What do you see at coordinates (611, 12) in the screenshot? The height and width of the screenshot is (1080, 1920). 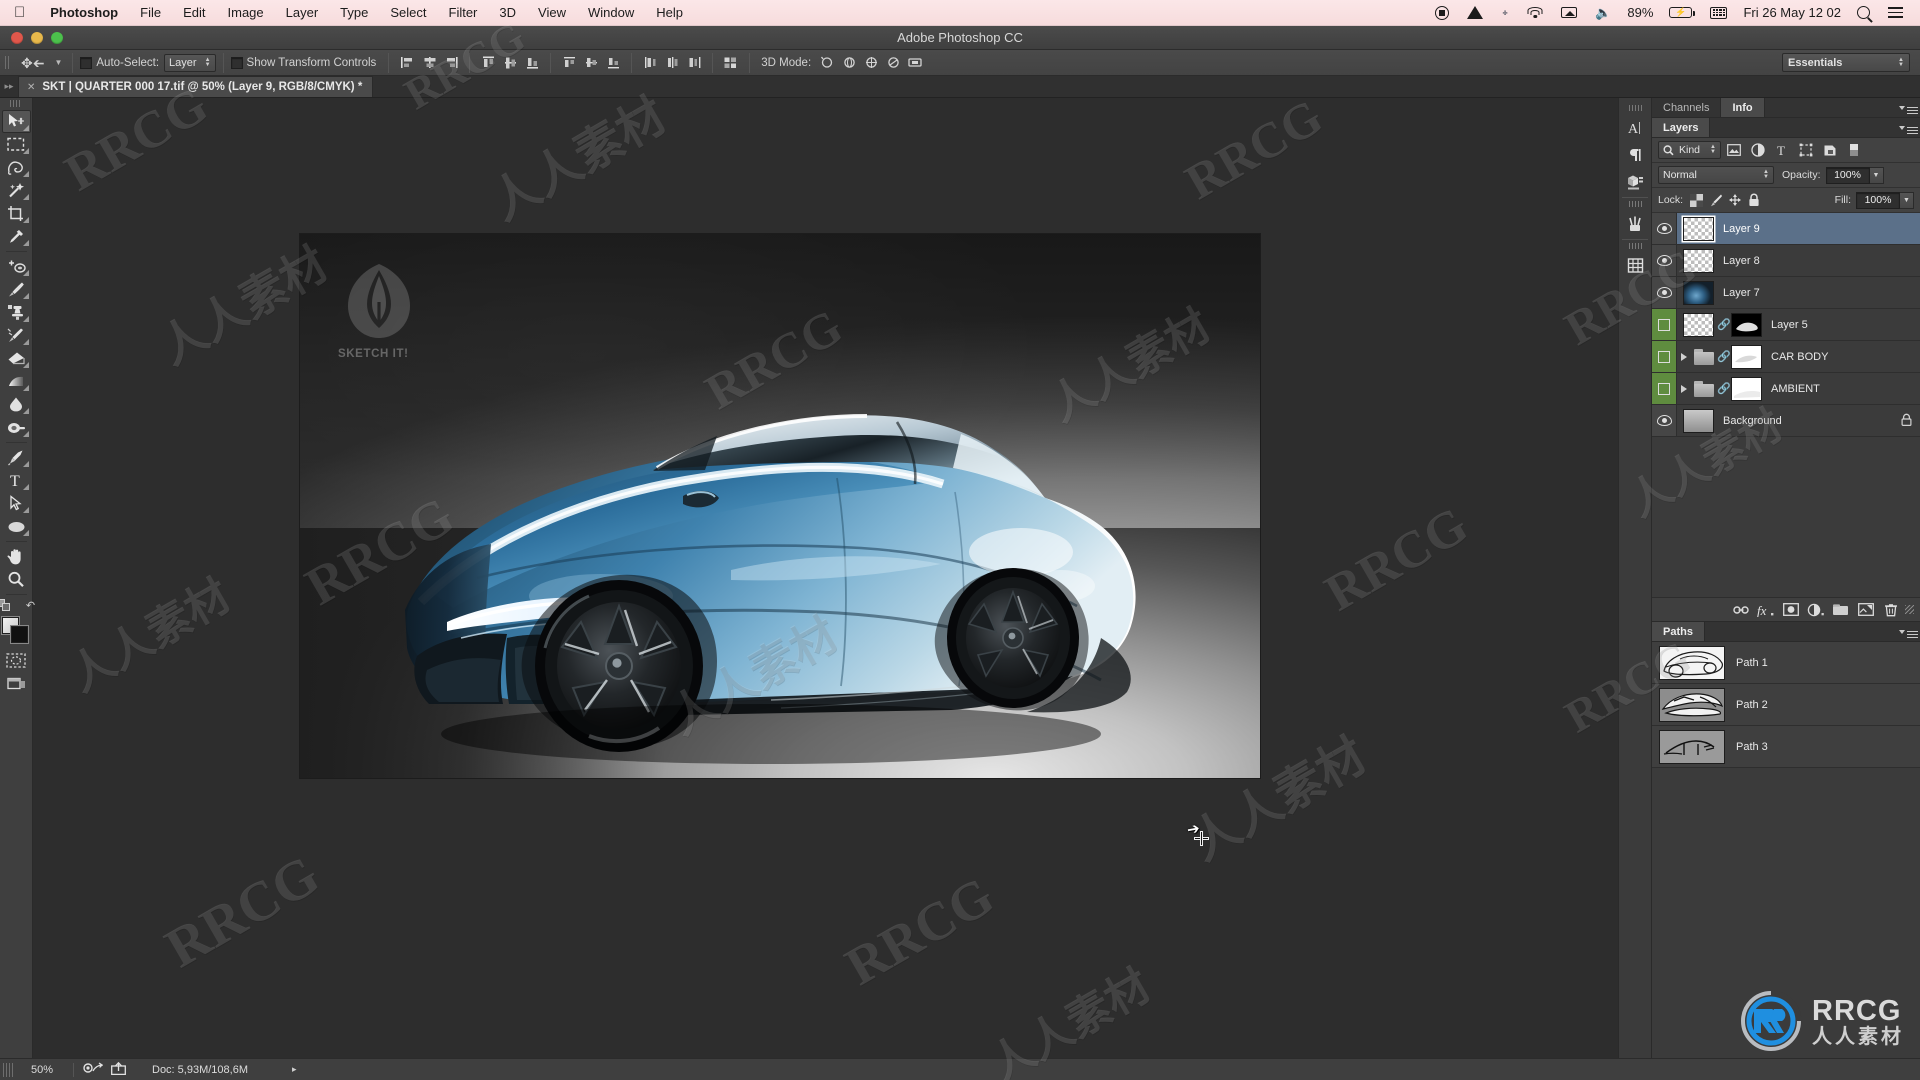 I see `menu-window: Window` at bounding box center [611, 12].